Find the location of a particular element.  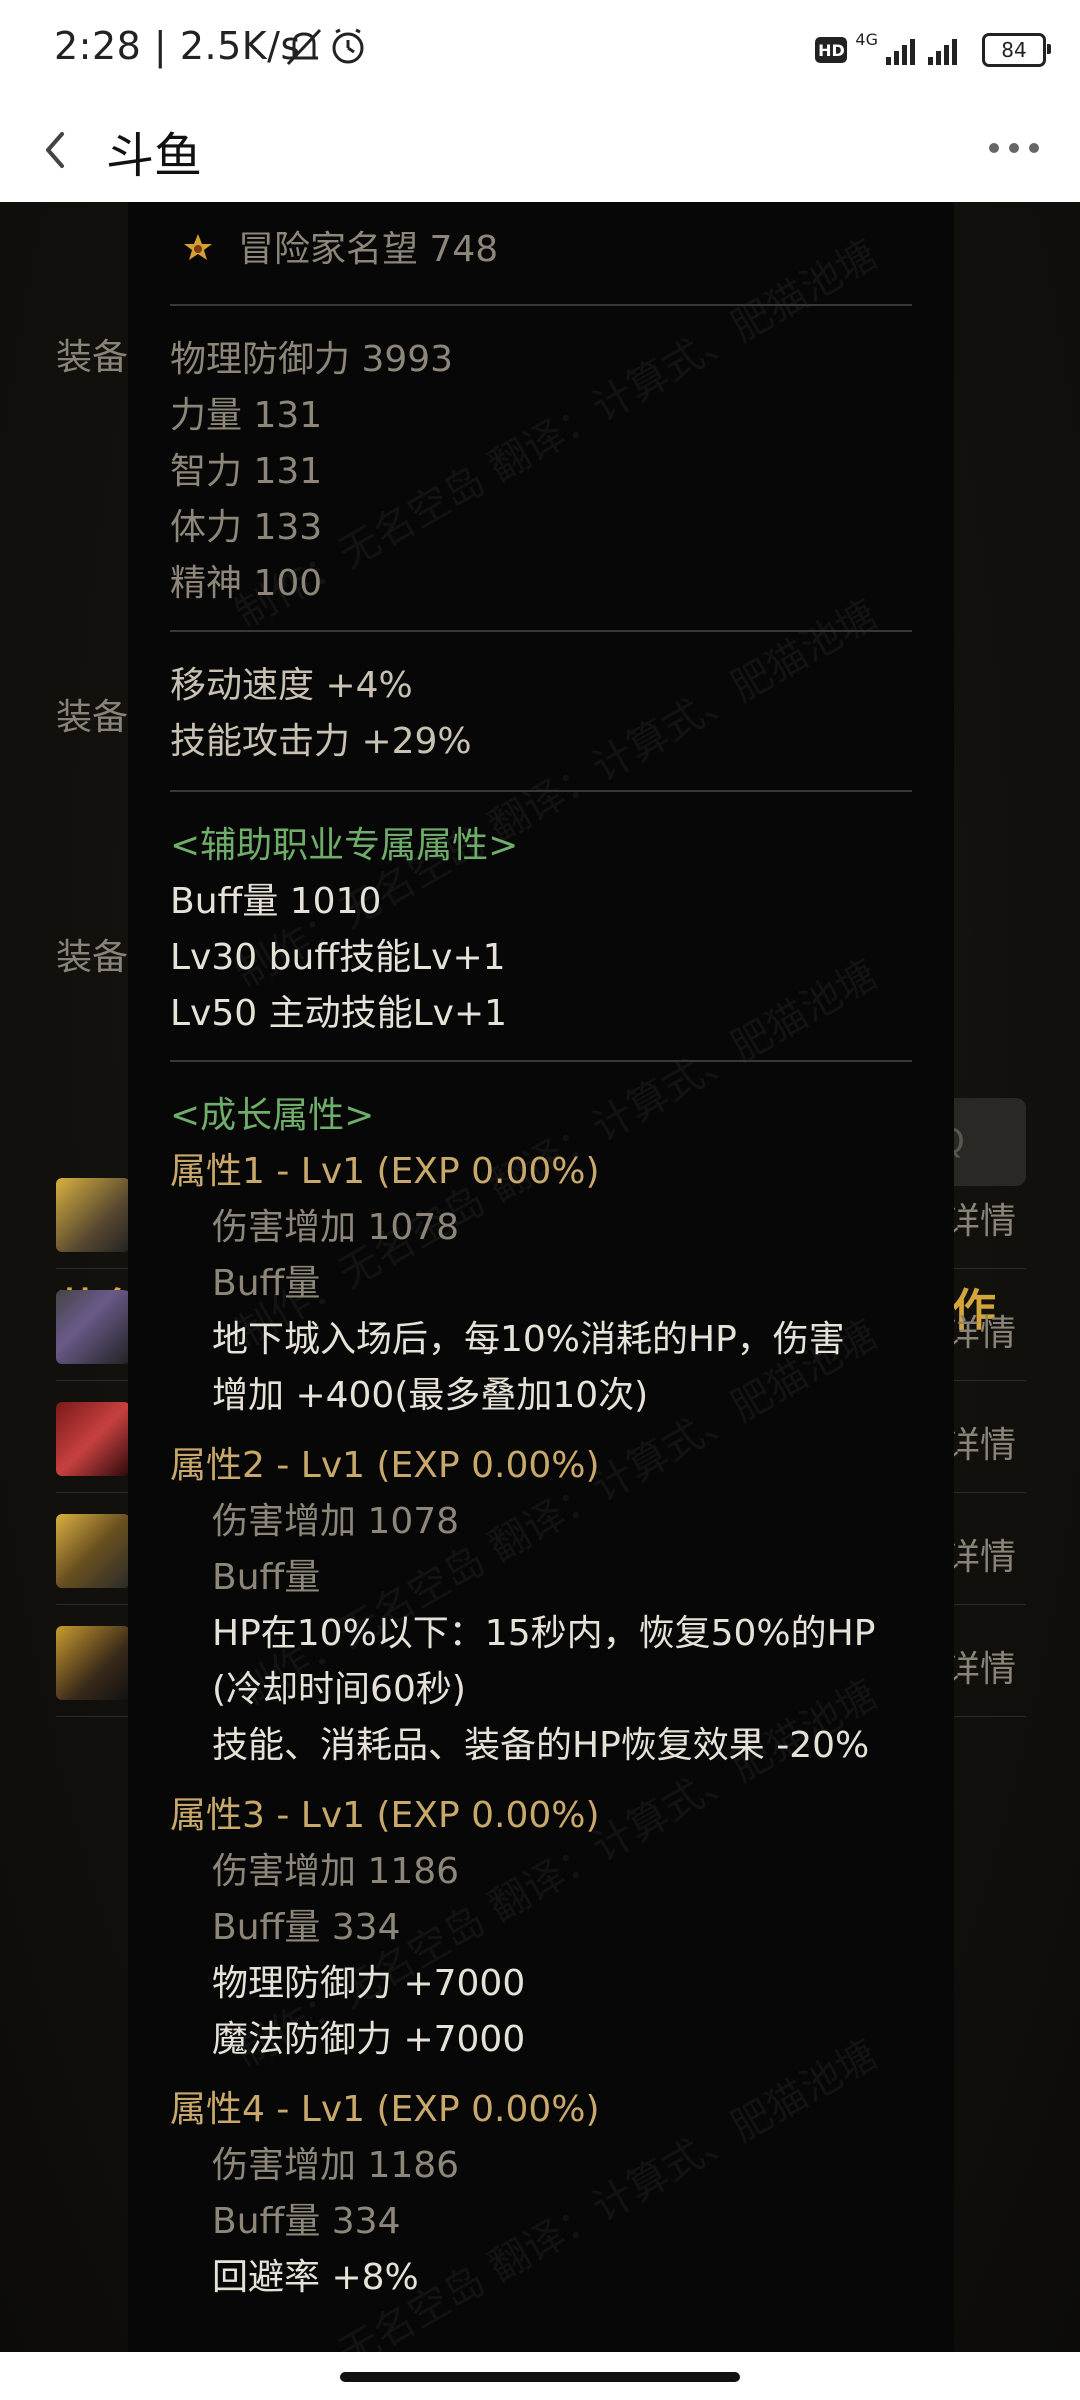

gesture-bar is located at coordinates (540, 2376).